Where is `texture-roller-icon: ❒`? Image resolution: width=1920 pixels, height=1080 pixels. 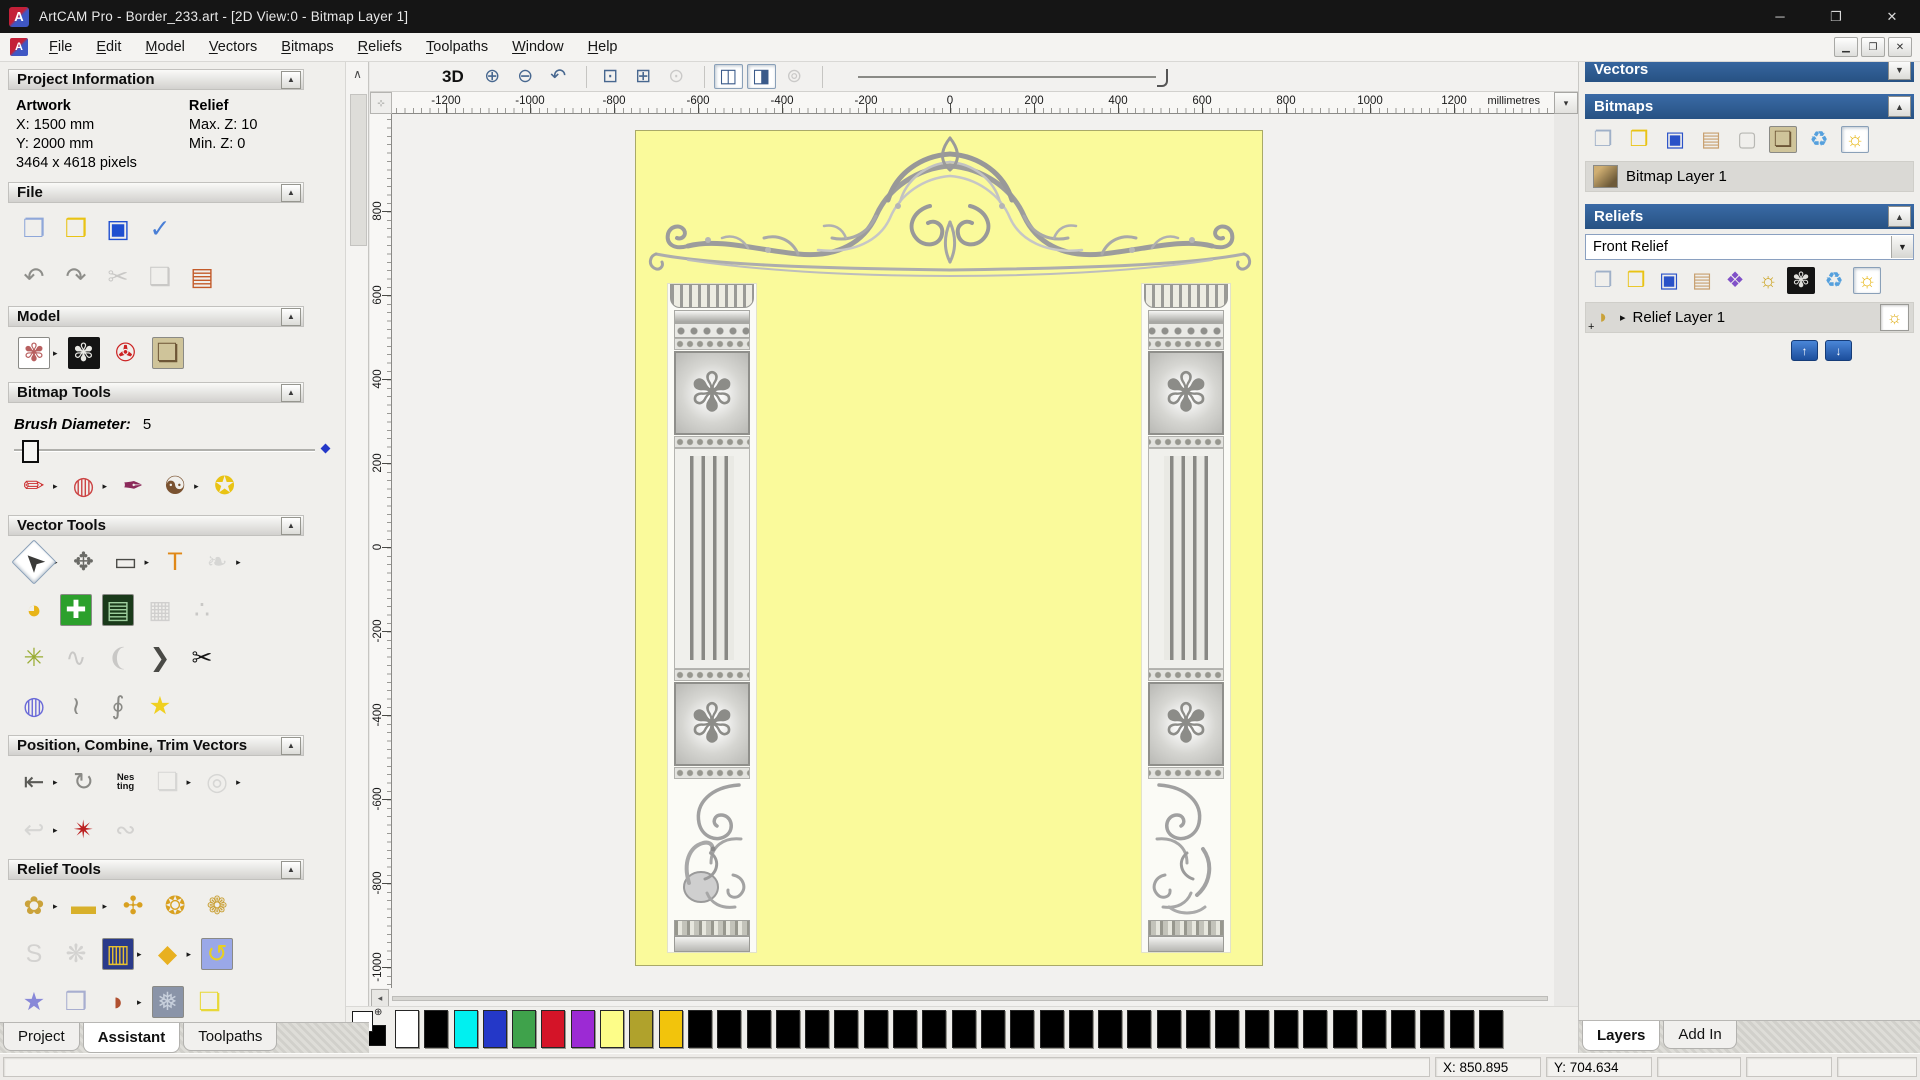 texture-roller-icon: ❒ is located at coordinates (76, 1002).